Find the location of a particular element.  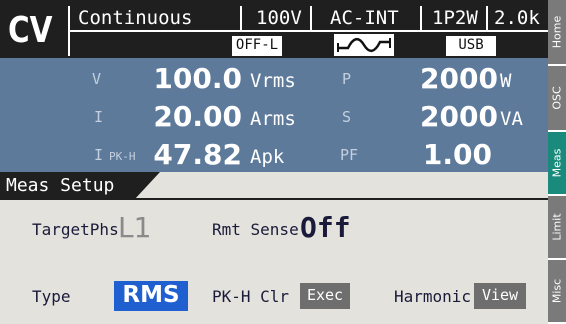

exec-button: Exec is located at coordinates (325, 296).